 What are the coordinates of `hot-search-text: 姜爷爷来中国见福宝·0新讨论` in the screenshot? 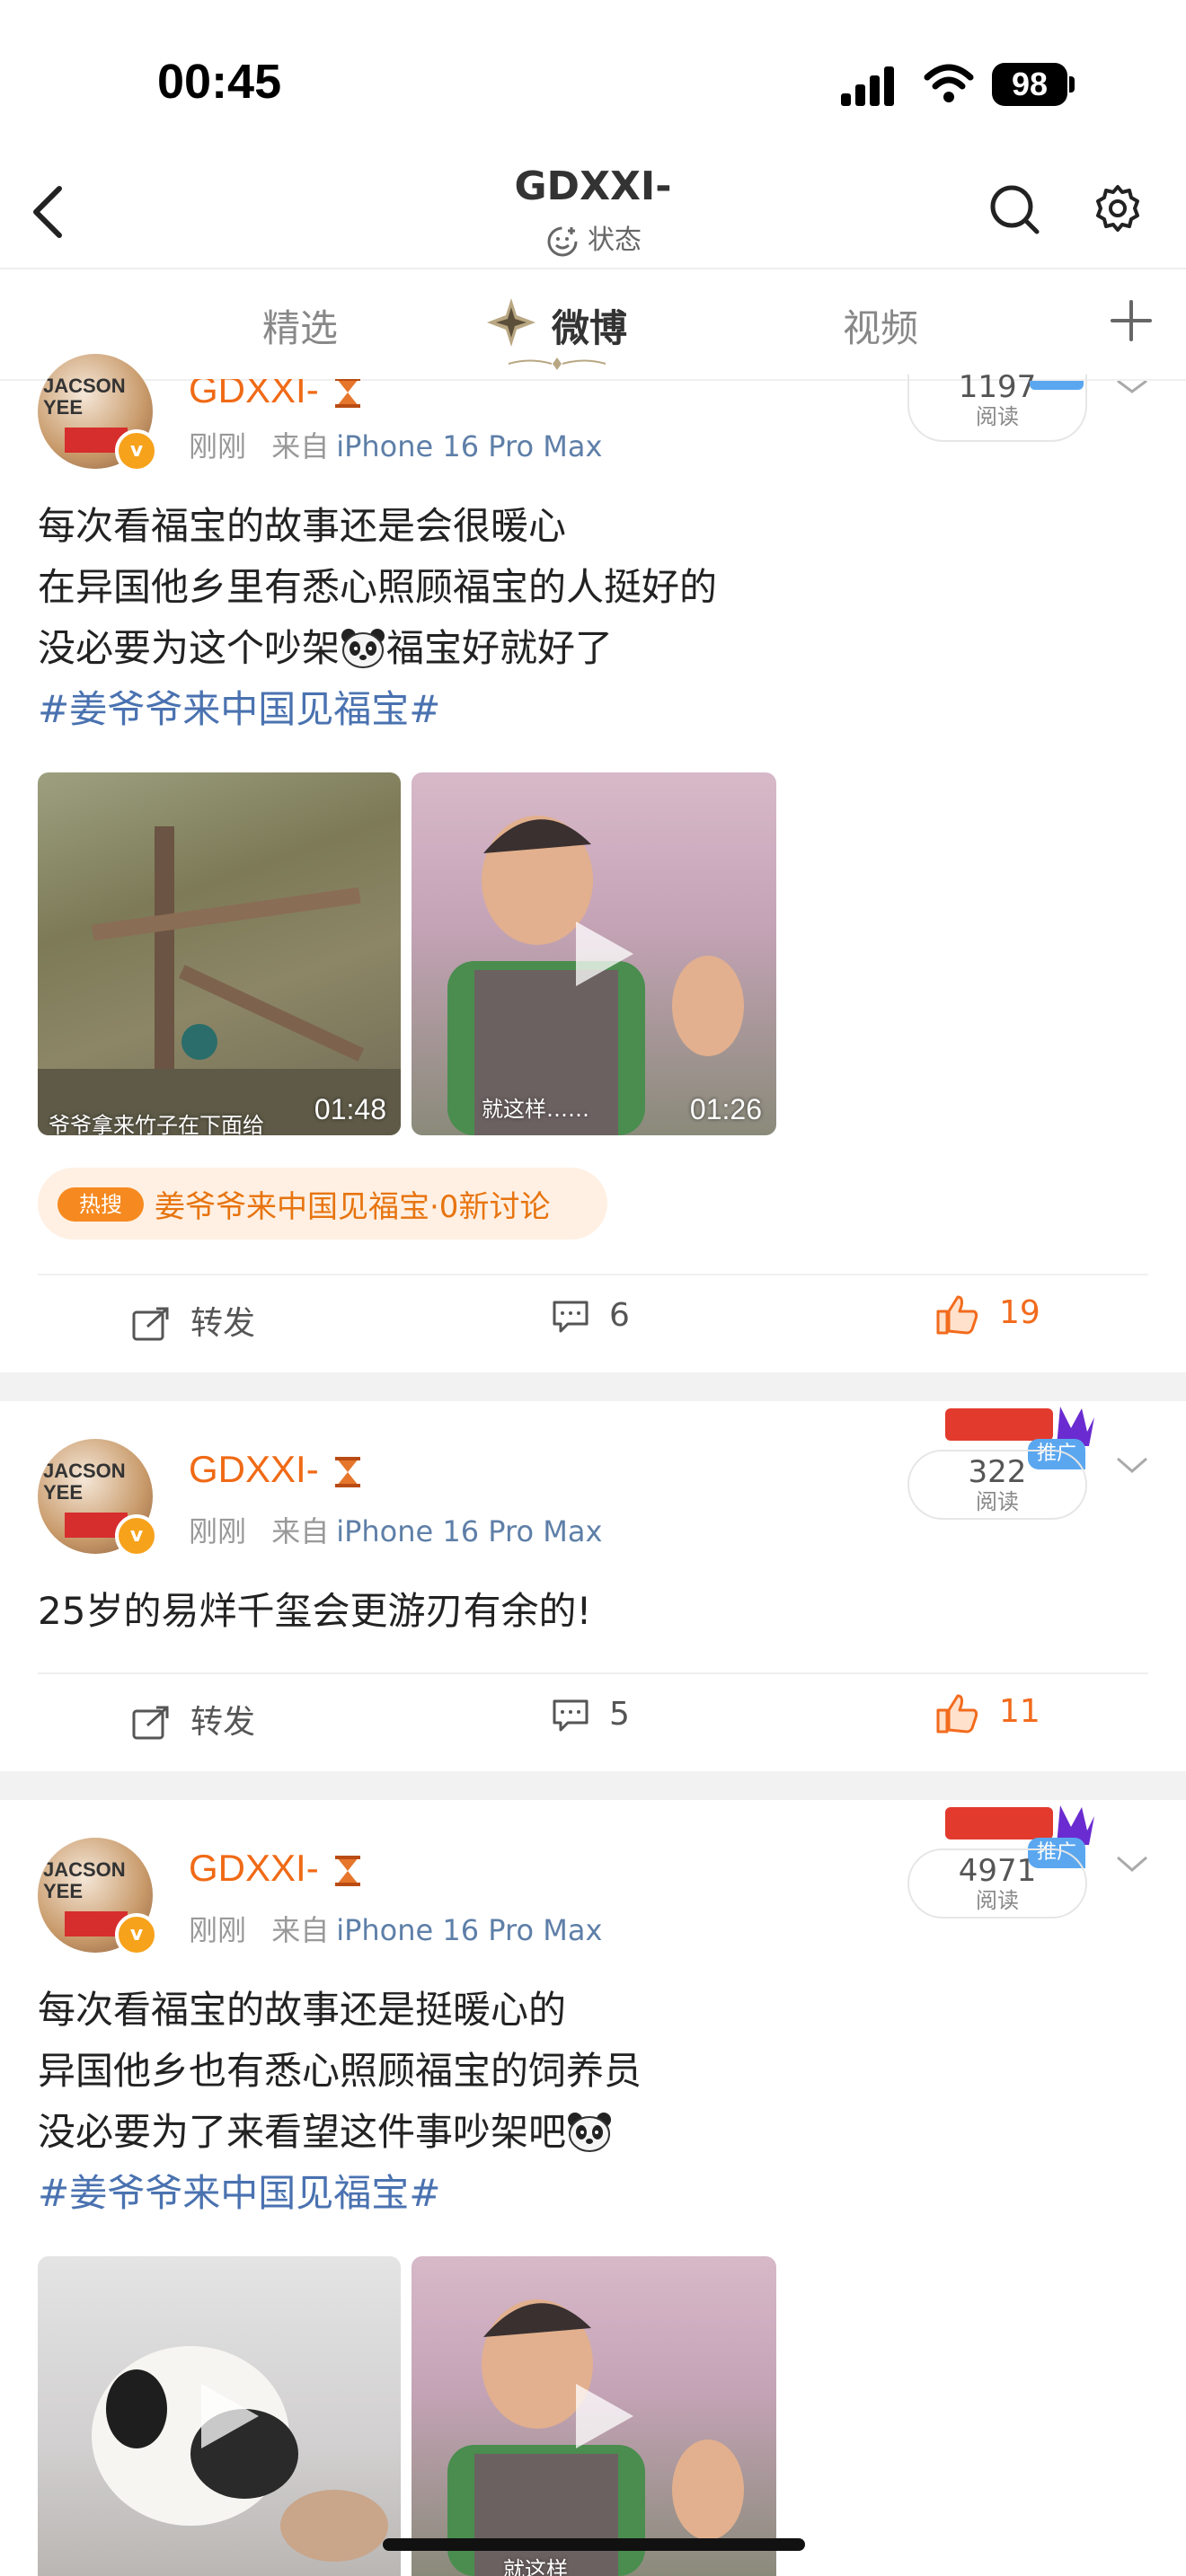 It's located at (353, 1207).